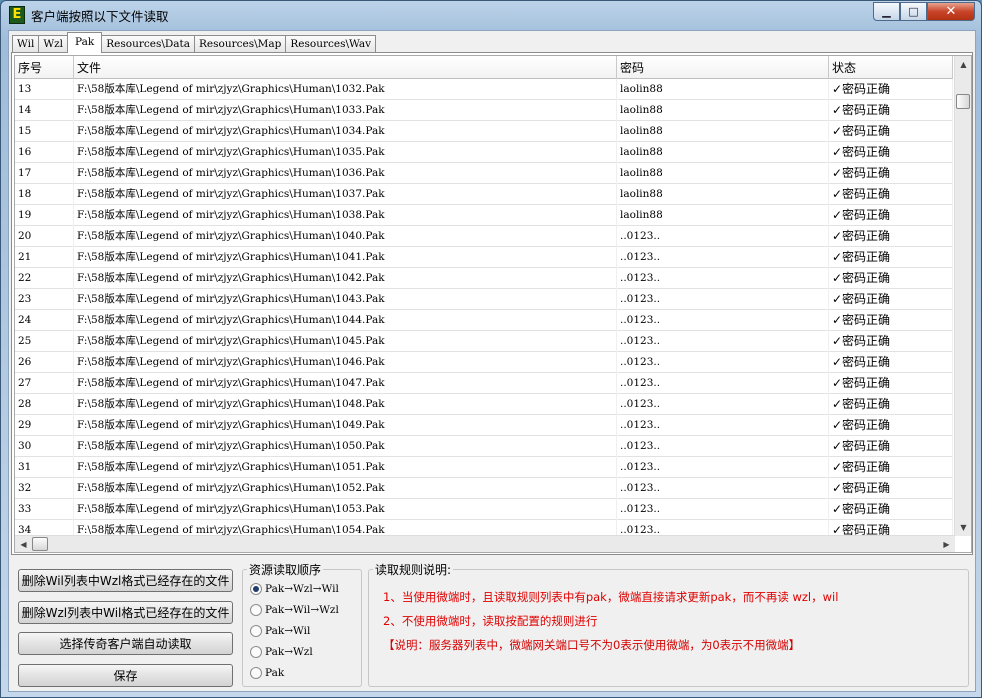 The width and height of the screenshot is (982, 698). What do you see at coordinates (44, 425) in the screenshot?
I see `cell-index: 29` at bounding box center [44, 425].